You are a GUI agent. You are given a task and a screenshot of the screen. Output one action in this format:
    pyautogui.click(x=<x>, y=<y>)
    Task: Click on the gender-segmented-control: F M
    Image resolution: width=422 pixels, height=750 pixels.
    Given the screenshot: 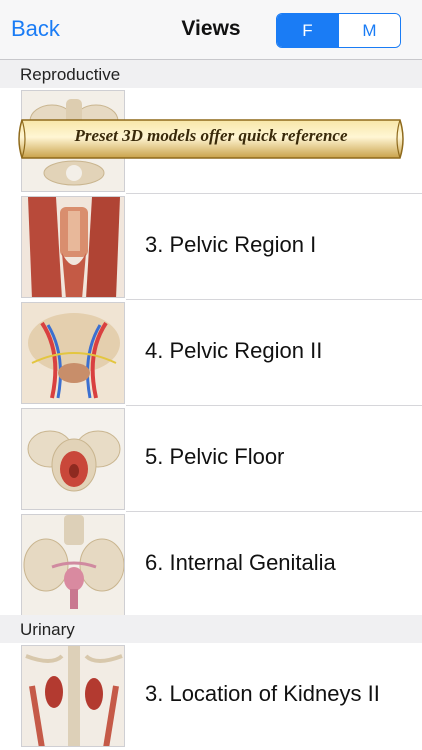 What is the action you would take?
    pyautogui.click(x=338, y=30)
    